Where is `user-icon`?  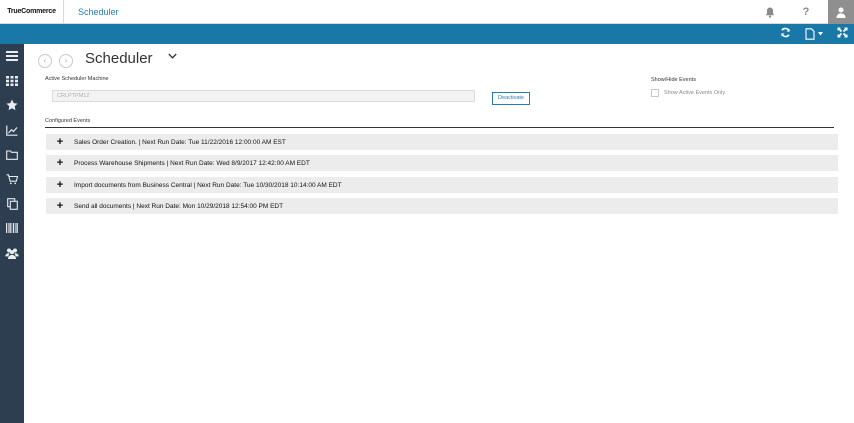
user-icon is located at coordinates (841, 12).